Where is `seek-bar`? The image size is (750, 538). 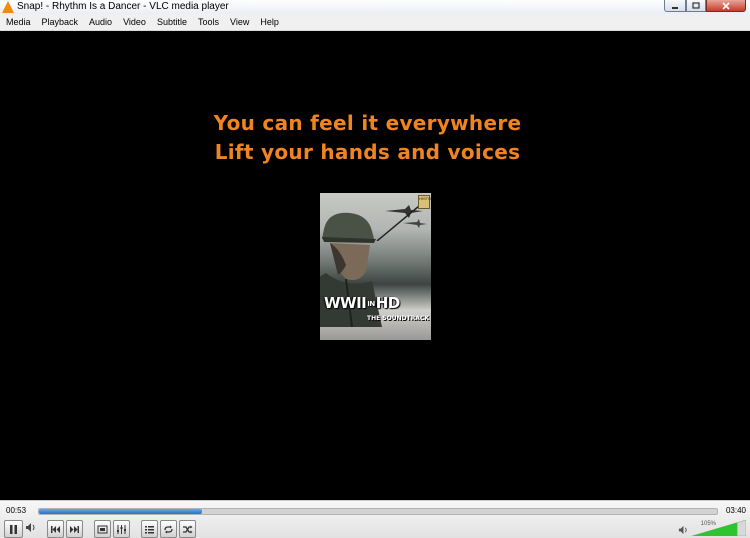
seek-bar is located at coordinates (378, 511).